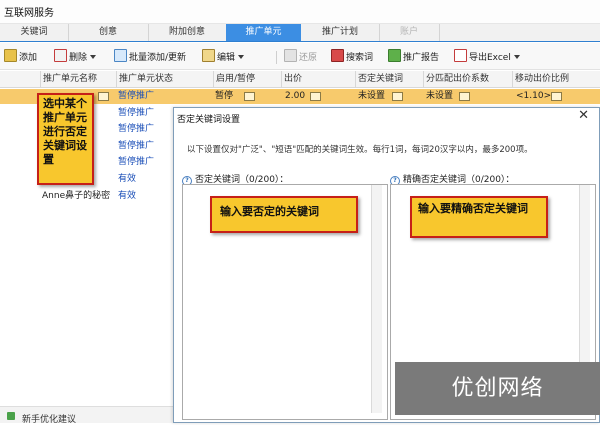 This screenshot has height=425, width=600. Describe the element at coordinates (497, 388) in the screenshot. I see `watermark: 优创网络` at that location.